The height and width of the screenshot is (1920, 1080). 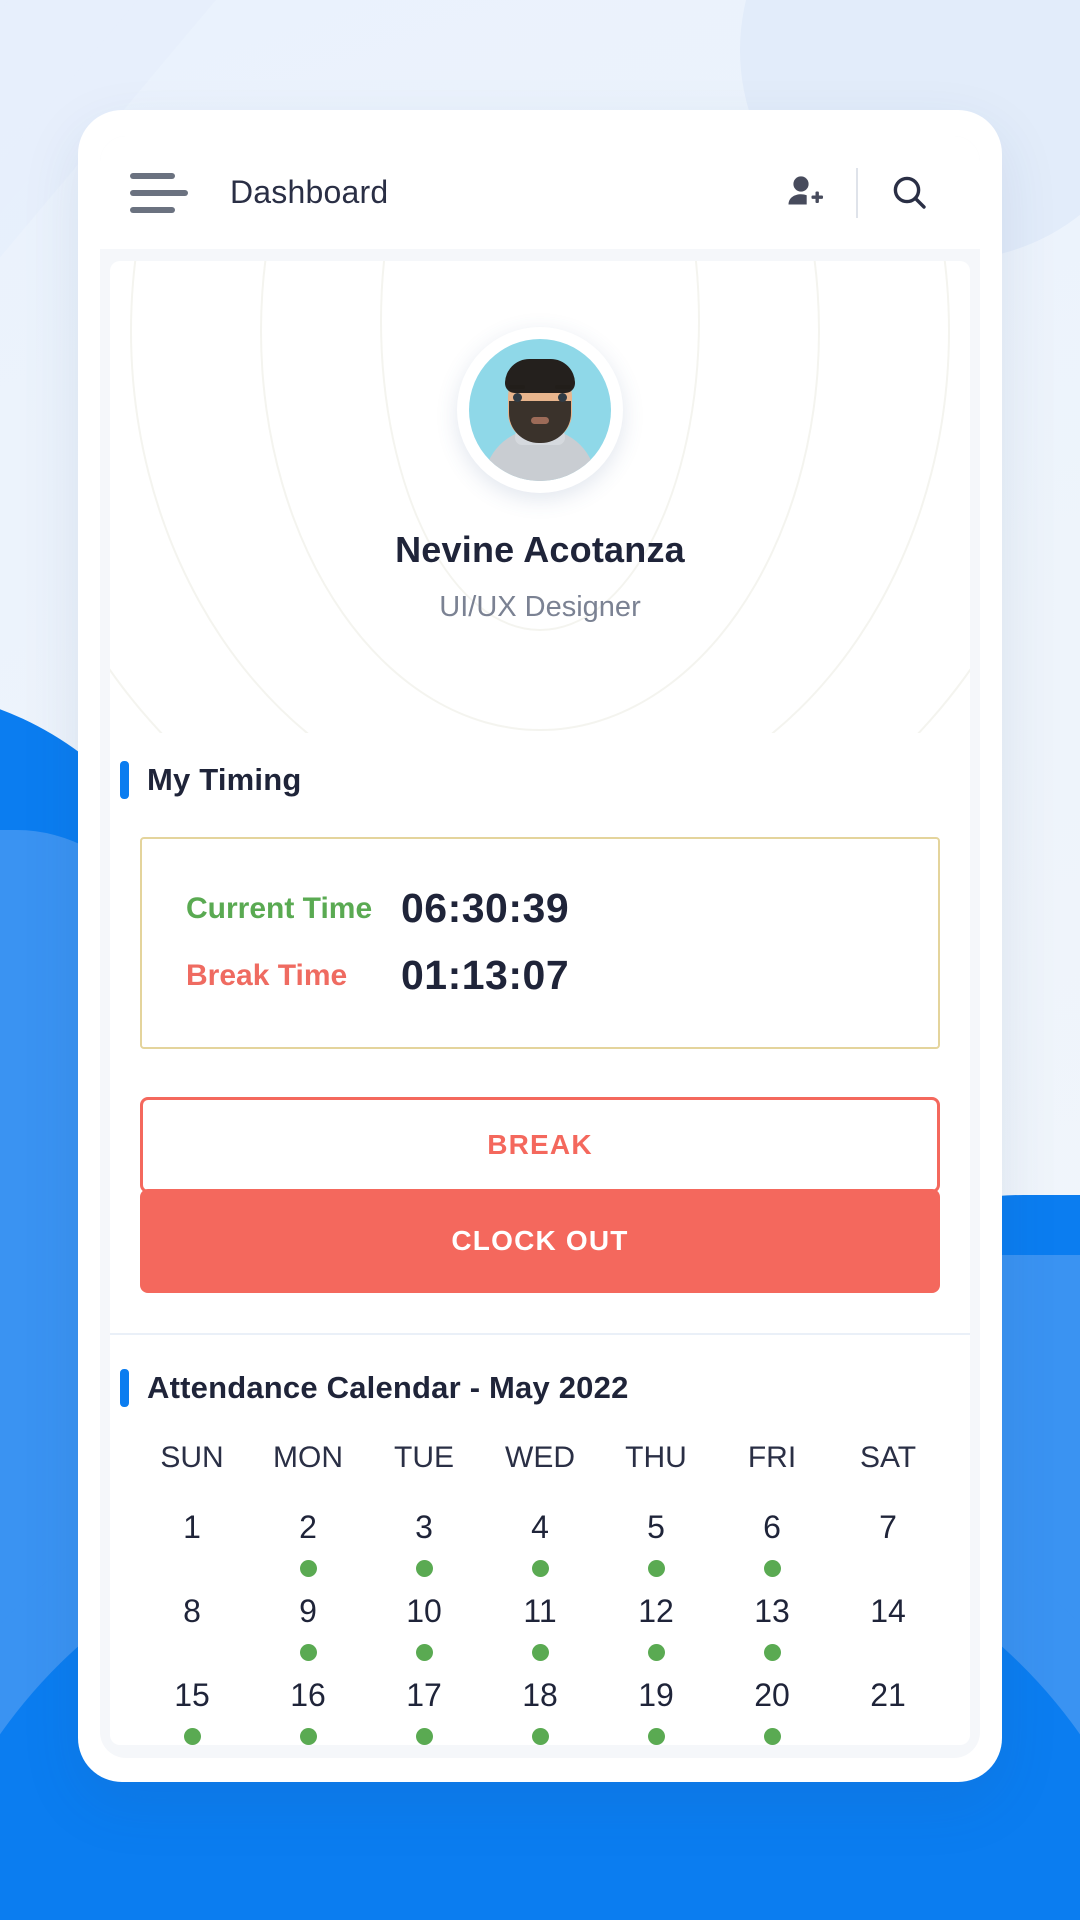 I want to click on calendar-day-cell: 11, so click(x=540, y=1619).